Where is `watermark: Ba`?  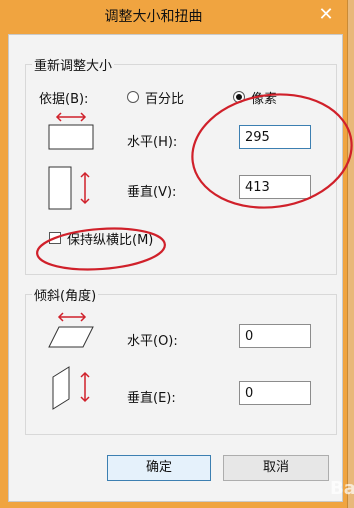
watermark: Ba is located at coordinates (342, 488).